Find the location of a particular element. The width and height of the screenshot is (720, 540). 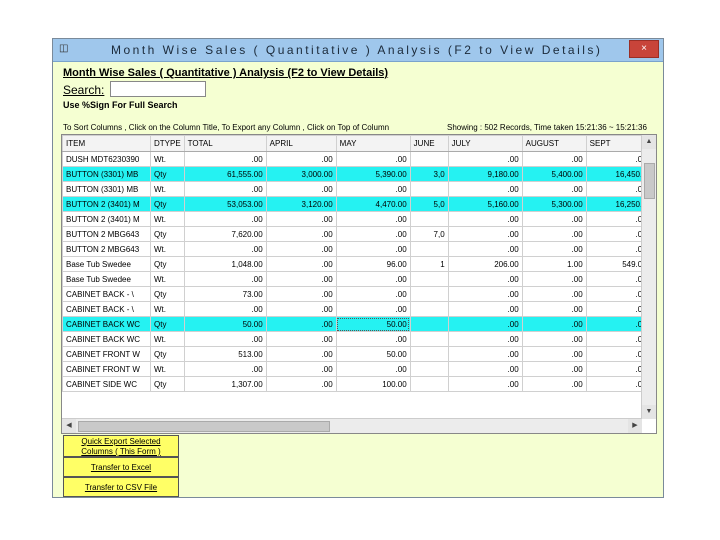

table-row: Base Tub SwedeeWt..00.00.00.00.00.00 is located at coordinates (356, 279).